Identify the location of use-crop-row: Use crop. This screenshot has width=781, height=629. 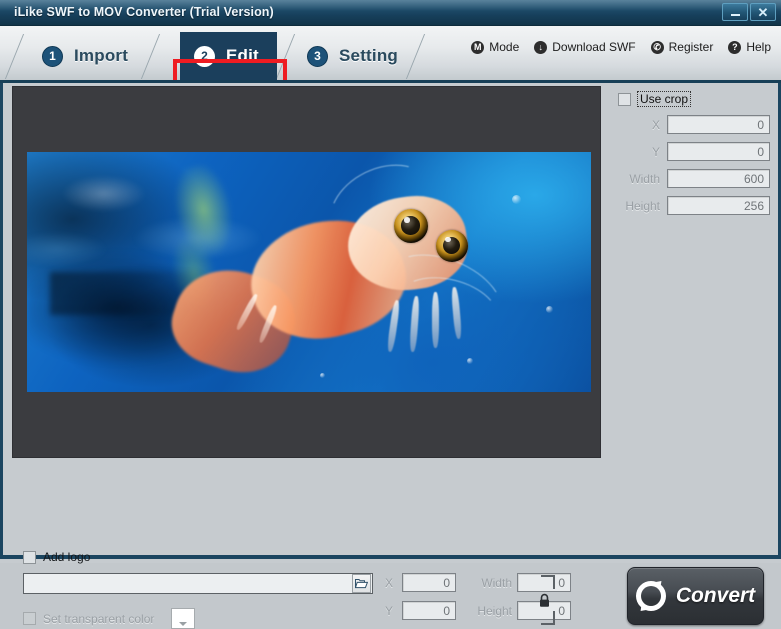
(694, 99).